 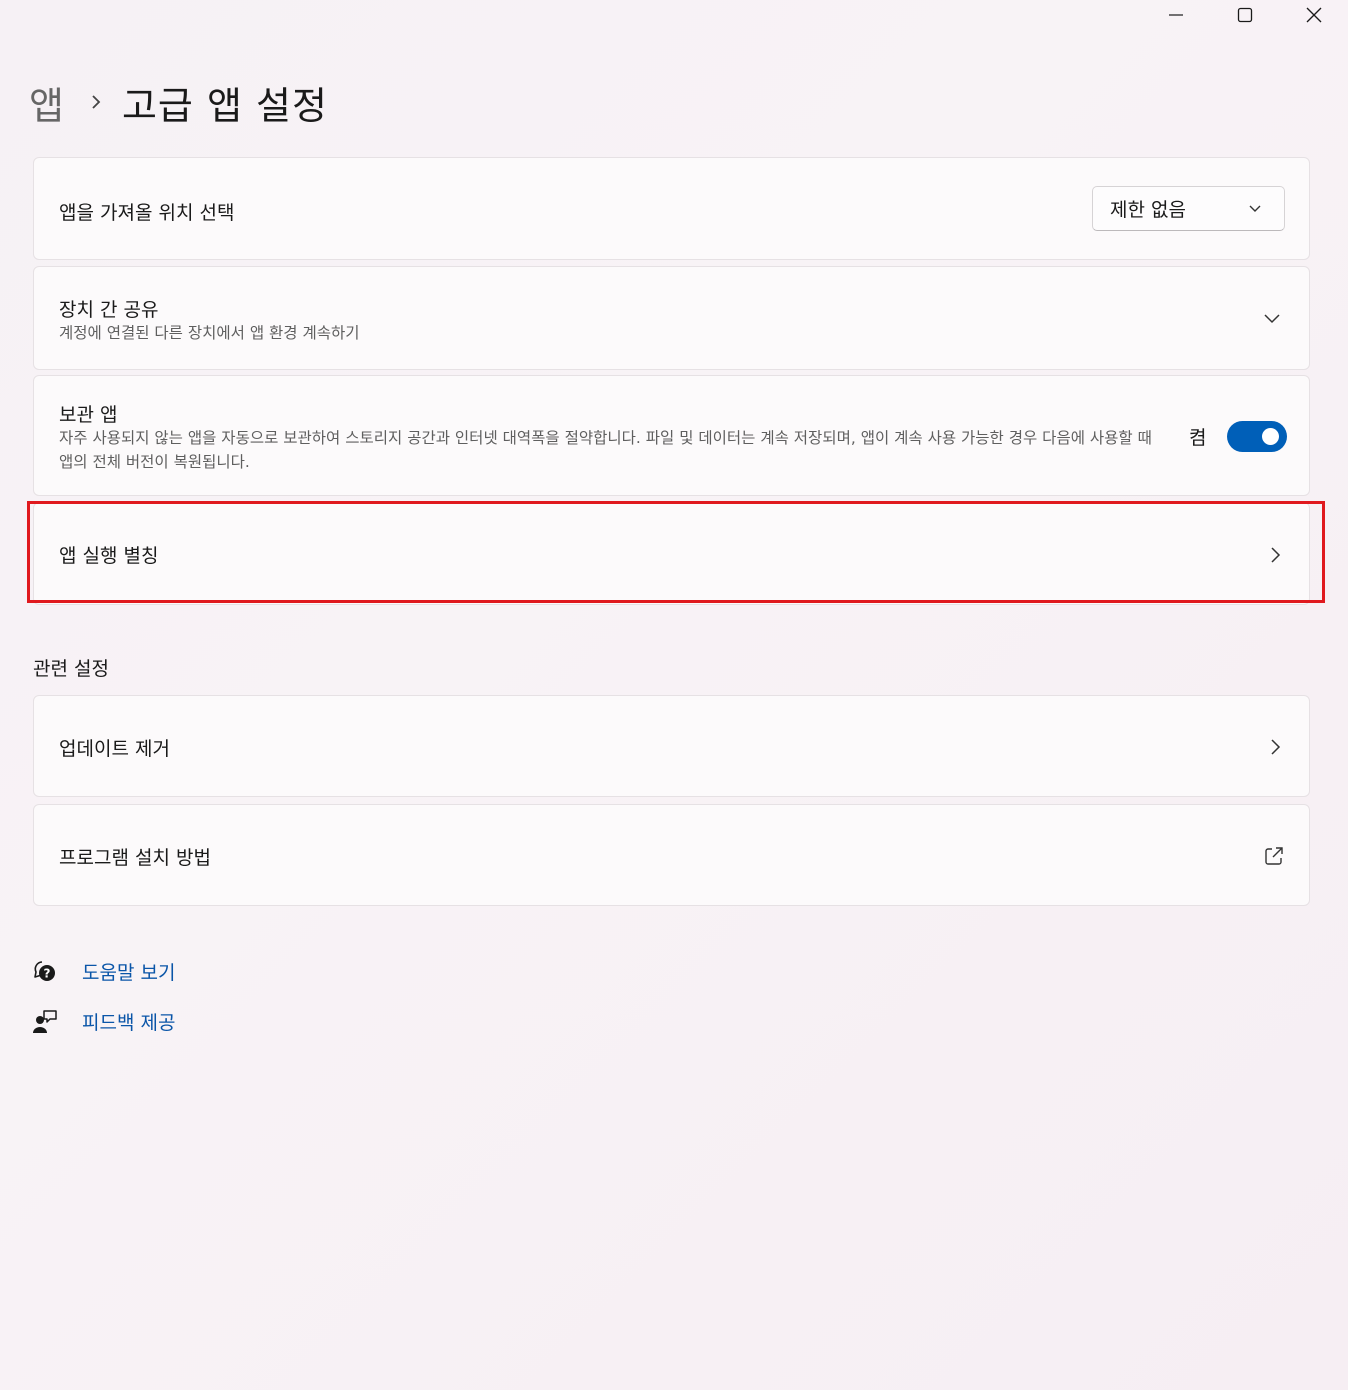 I want to click on program-install-methods-label: 프로그램 설치 방법, so click(x=135, y=858).